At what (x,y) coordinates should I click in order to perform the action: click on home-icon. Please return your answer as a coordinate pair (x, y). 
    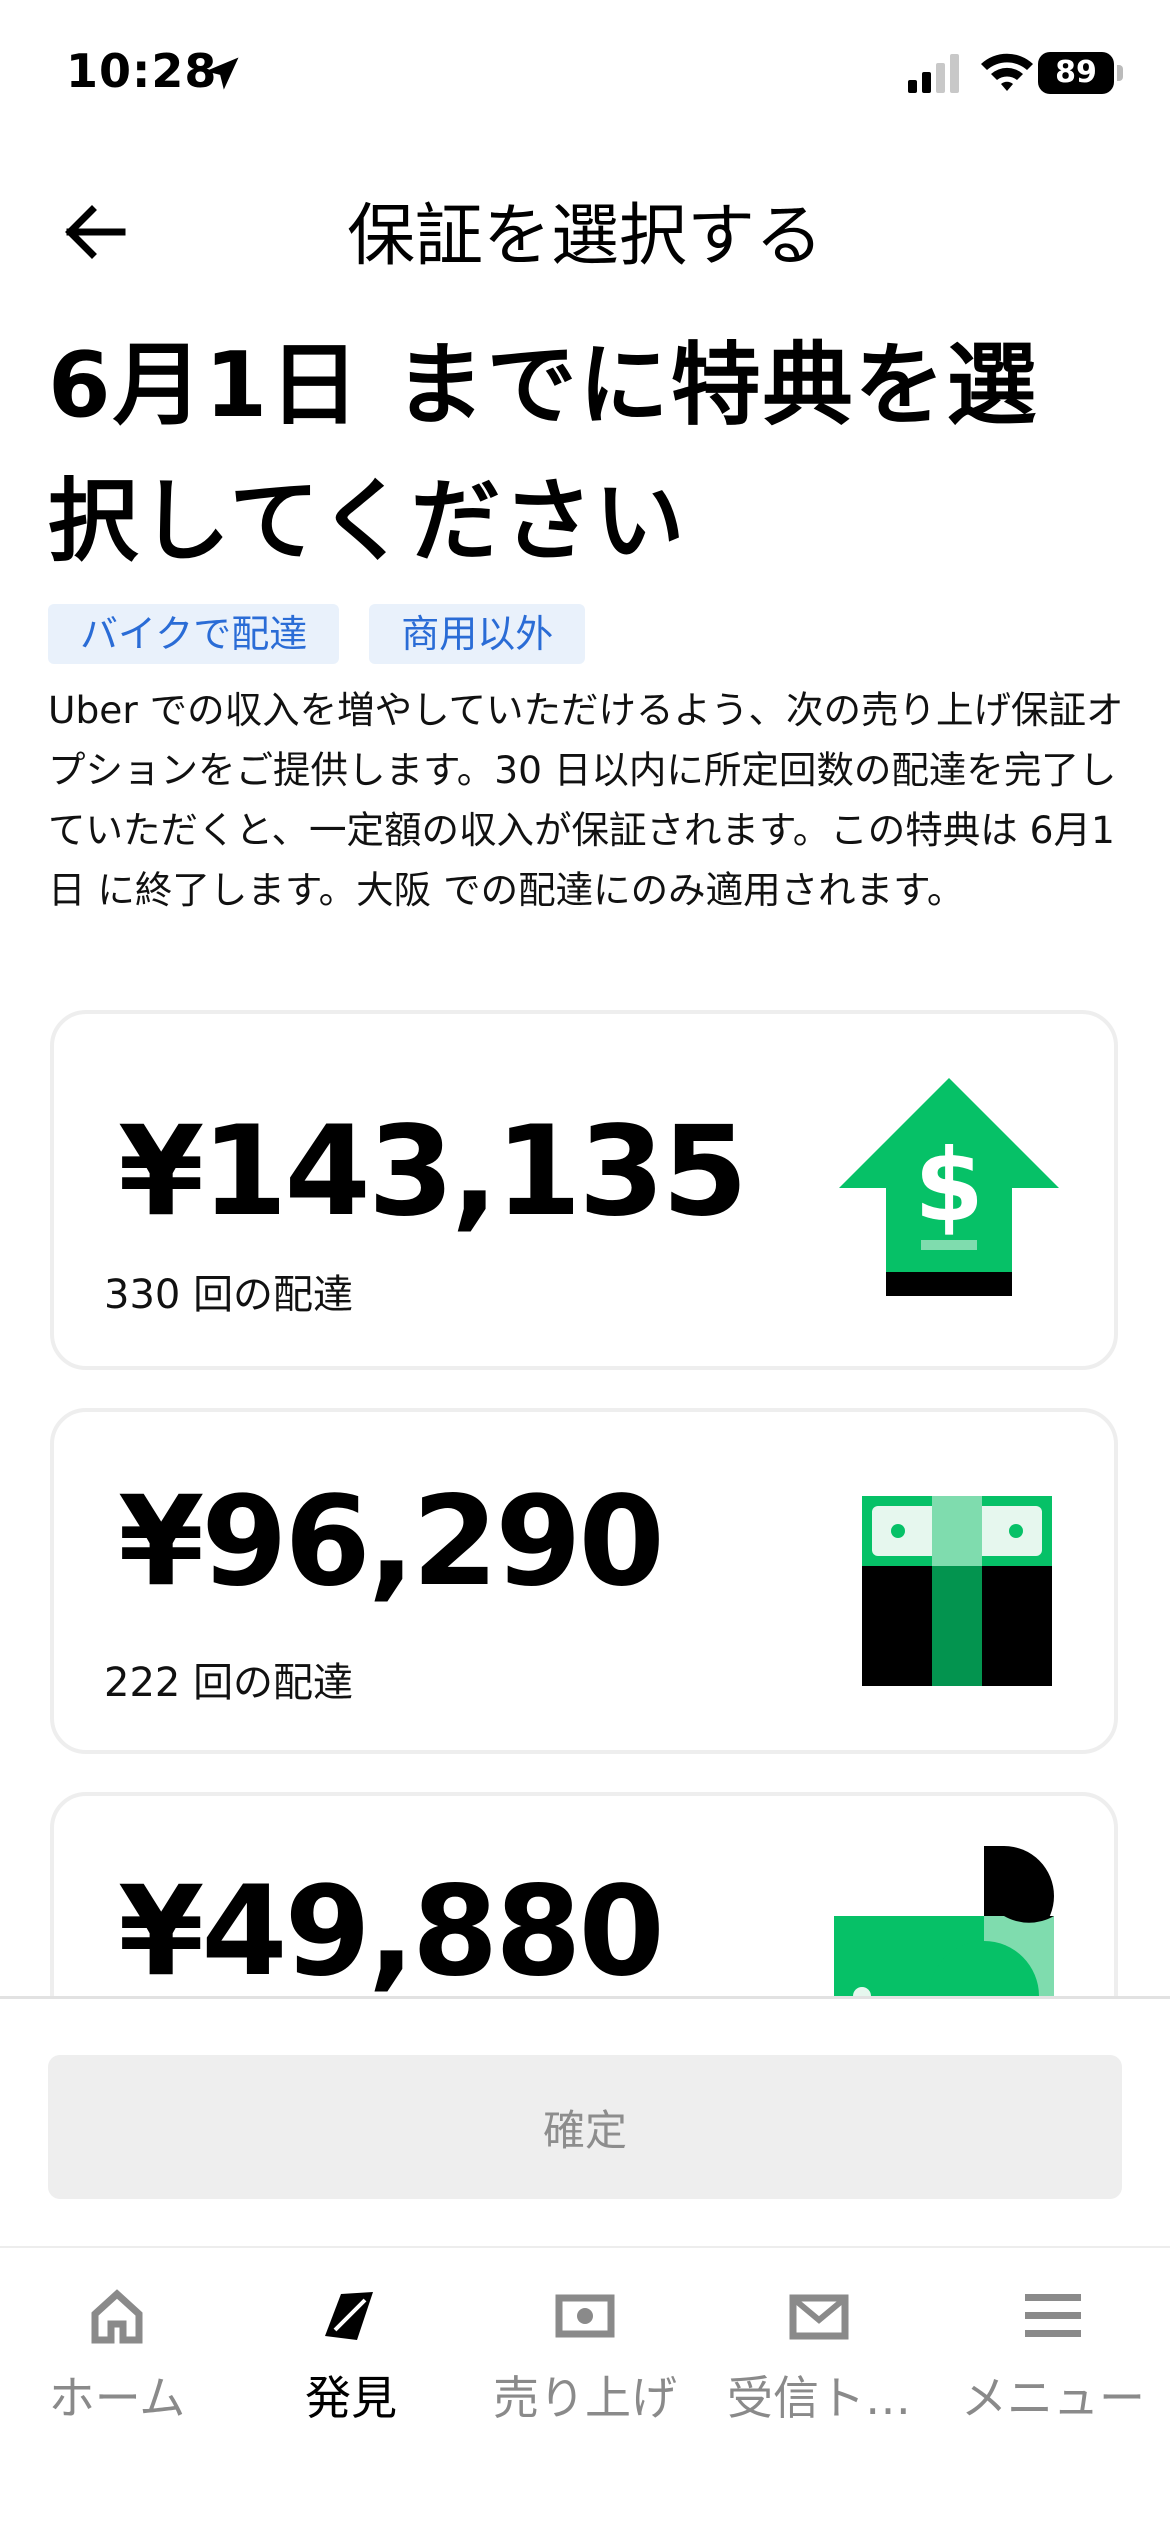
    Looking at the image, I should click on (117, 2316).